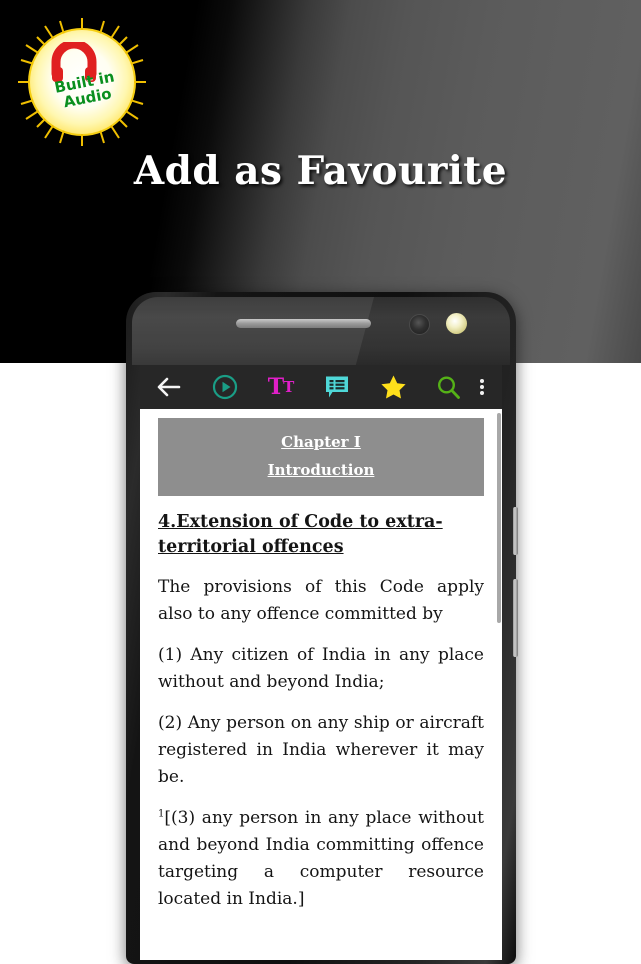 This screenshot has width=641, height=964. What do you see at coordinates (303, 323) in the screenshot?
I see `earpiece-speaker` at bounding box center [303, 323].